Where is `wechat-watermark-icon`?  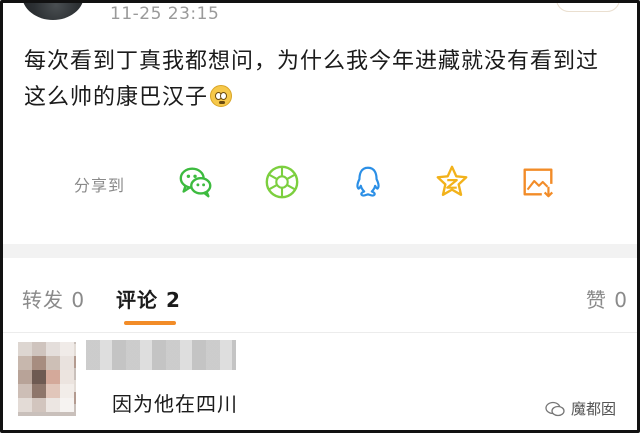
wechat-watermark-icon is located at coordinates (555, 408).